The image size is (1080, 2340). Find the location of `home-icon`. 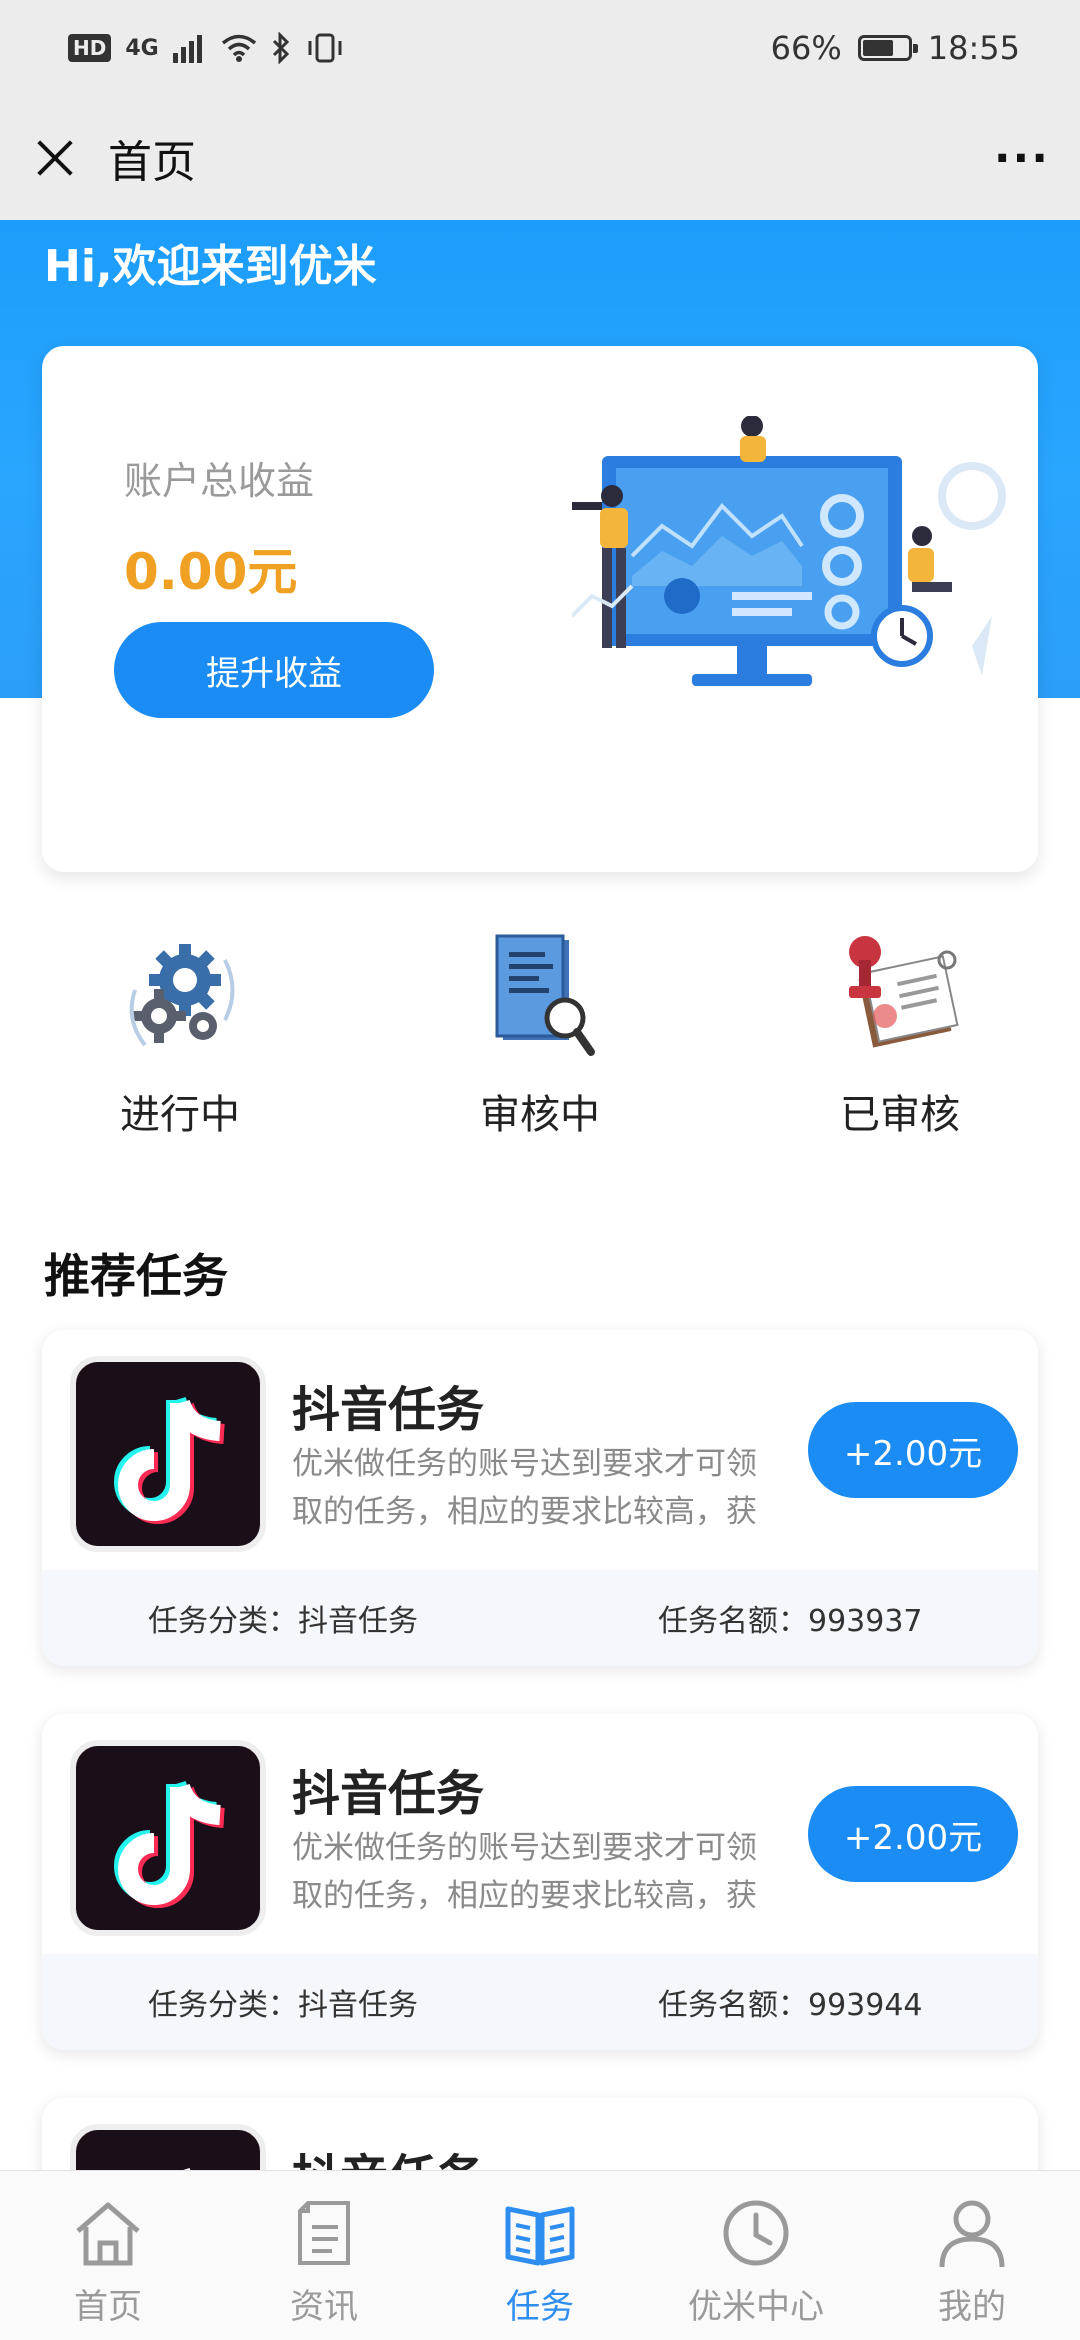

home-icon is located at coordinates (108, 2234).